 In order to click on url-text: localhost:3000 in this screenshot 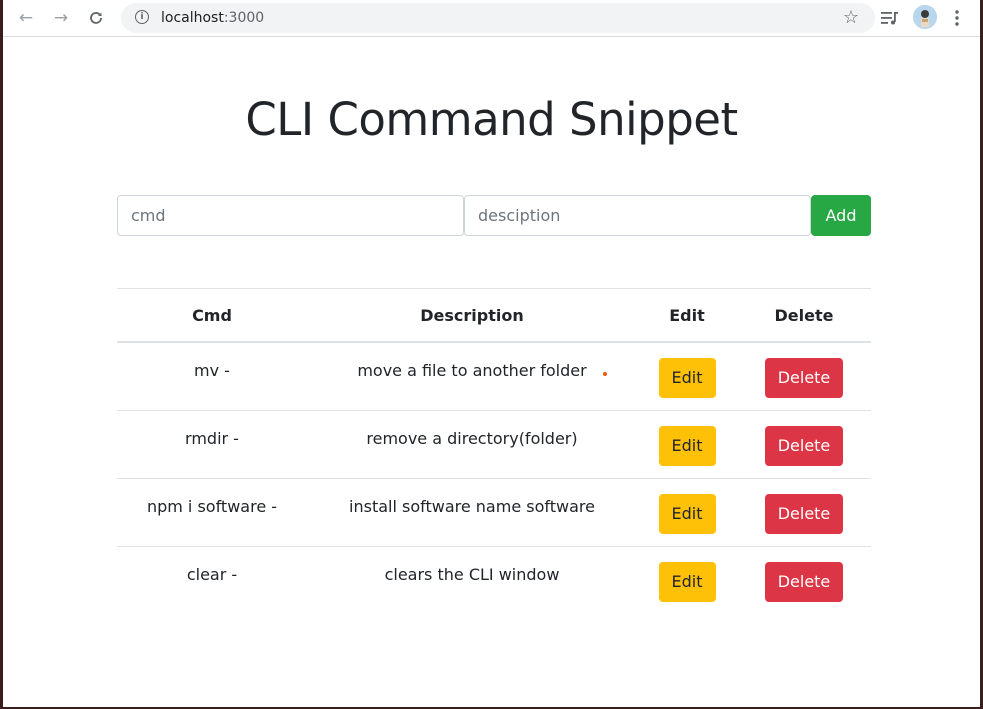, I will do `click(212, 18)`.